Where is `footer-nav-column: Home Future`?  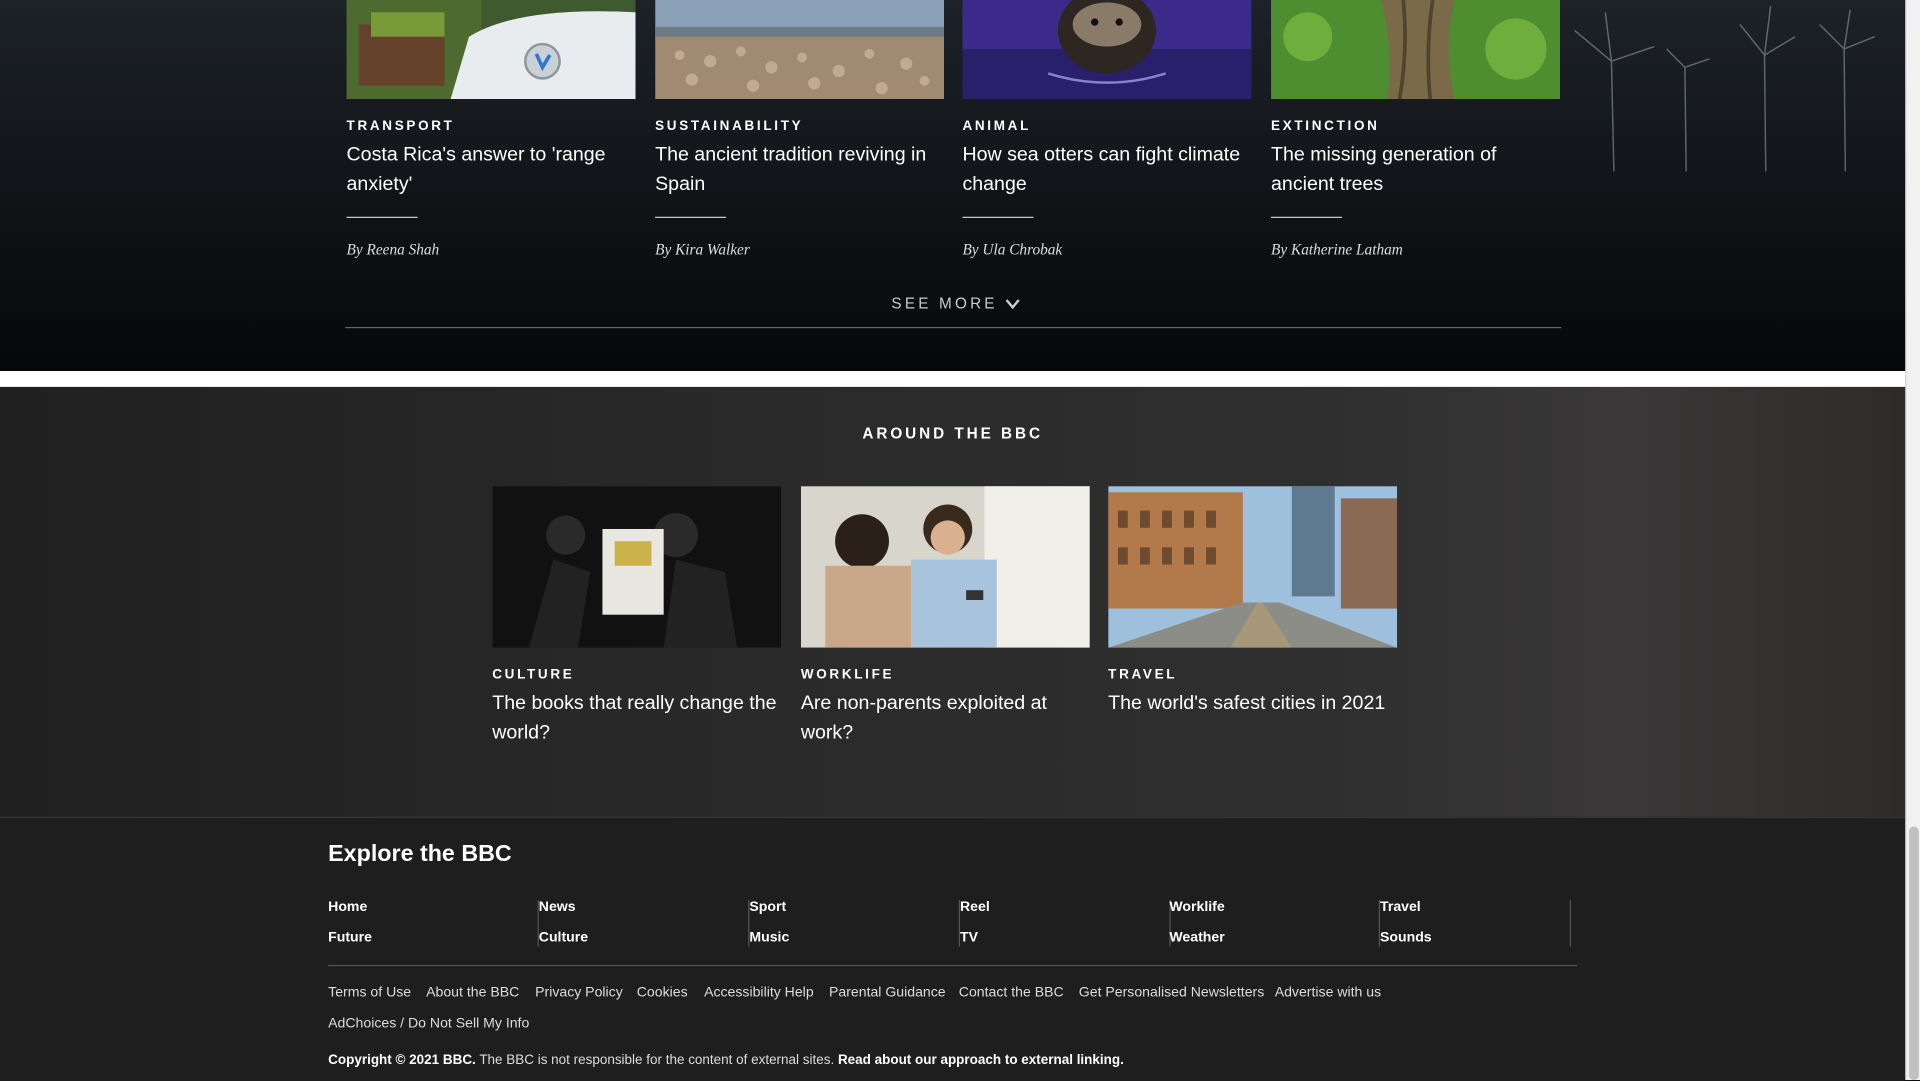 footer-nav-column: Home Future is located at coordinates (433, 923).